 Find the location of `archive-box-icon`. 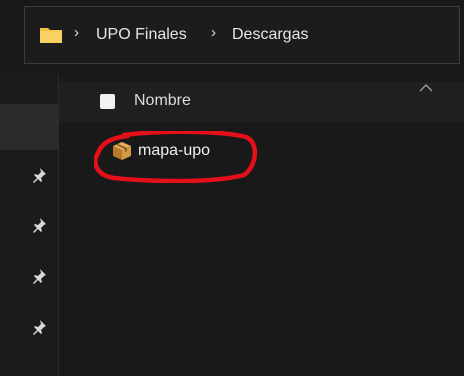

archive-box-icon is located at coordinates (122, 151).